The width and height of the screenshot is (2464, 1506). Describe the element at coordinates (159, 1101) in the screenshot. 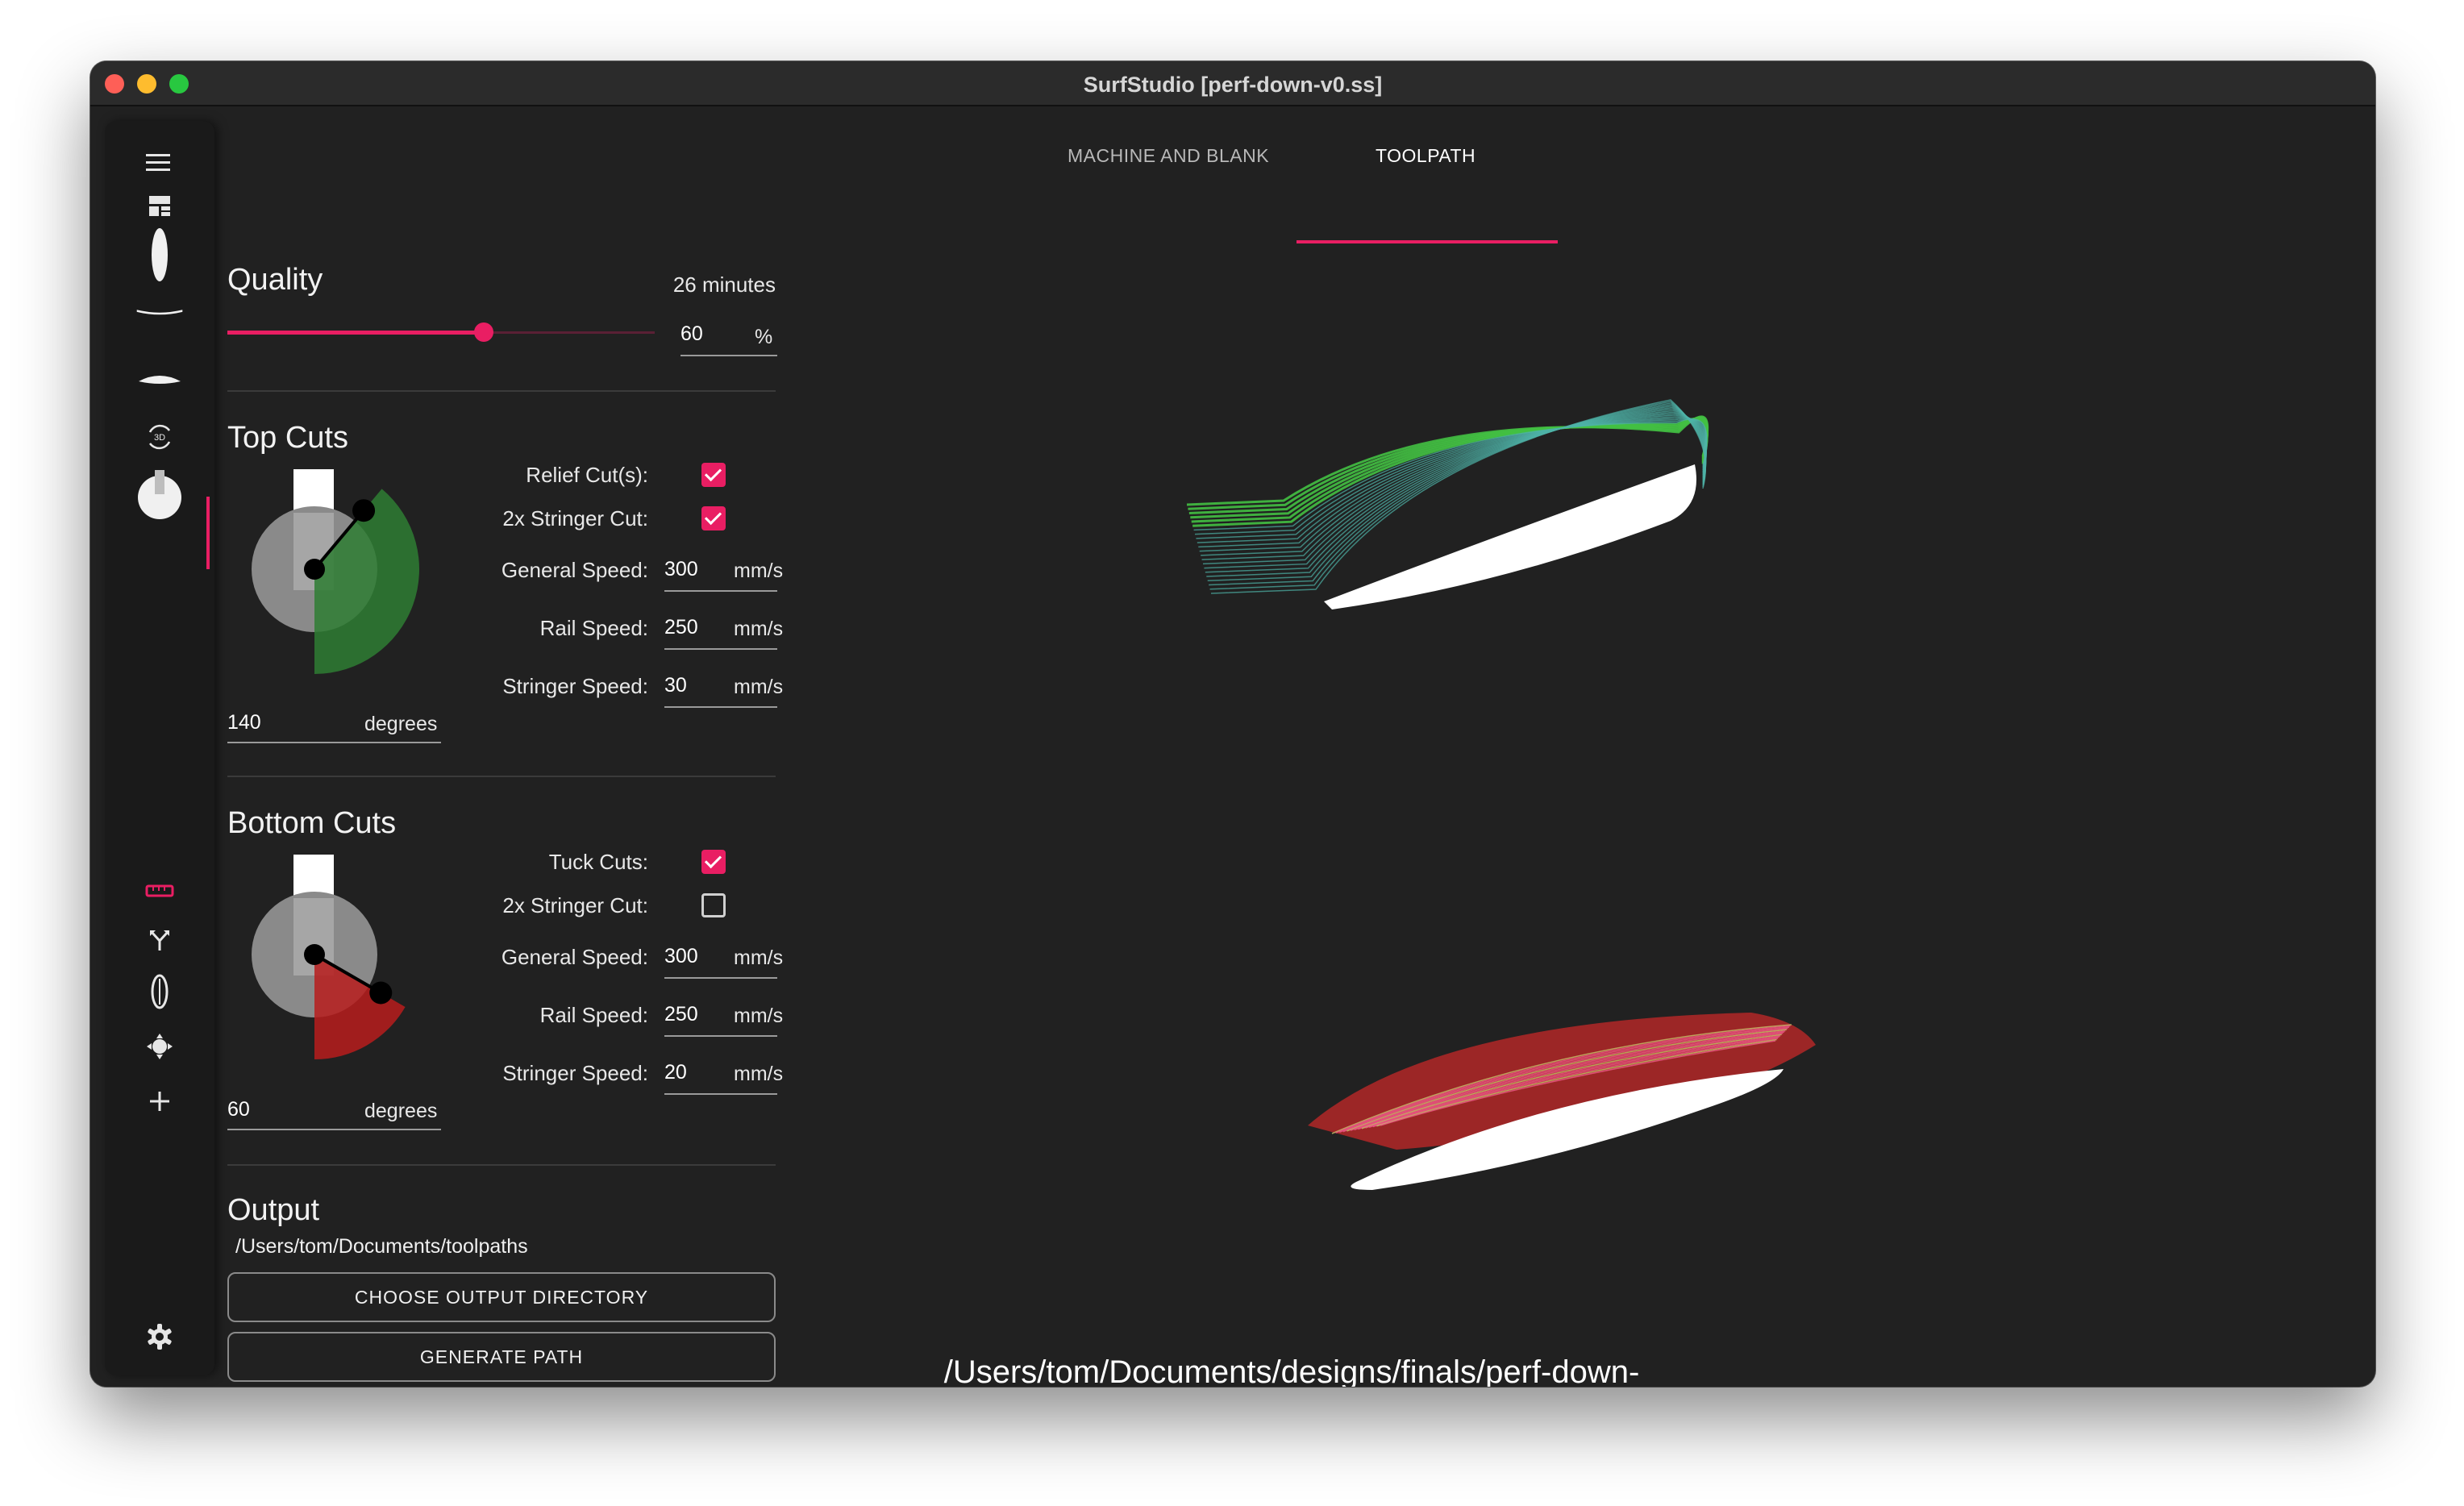

I see `add-icon` at that location.